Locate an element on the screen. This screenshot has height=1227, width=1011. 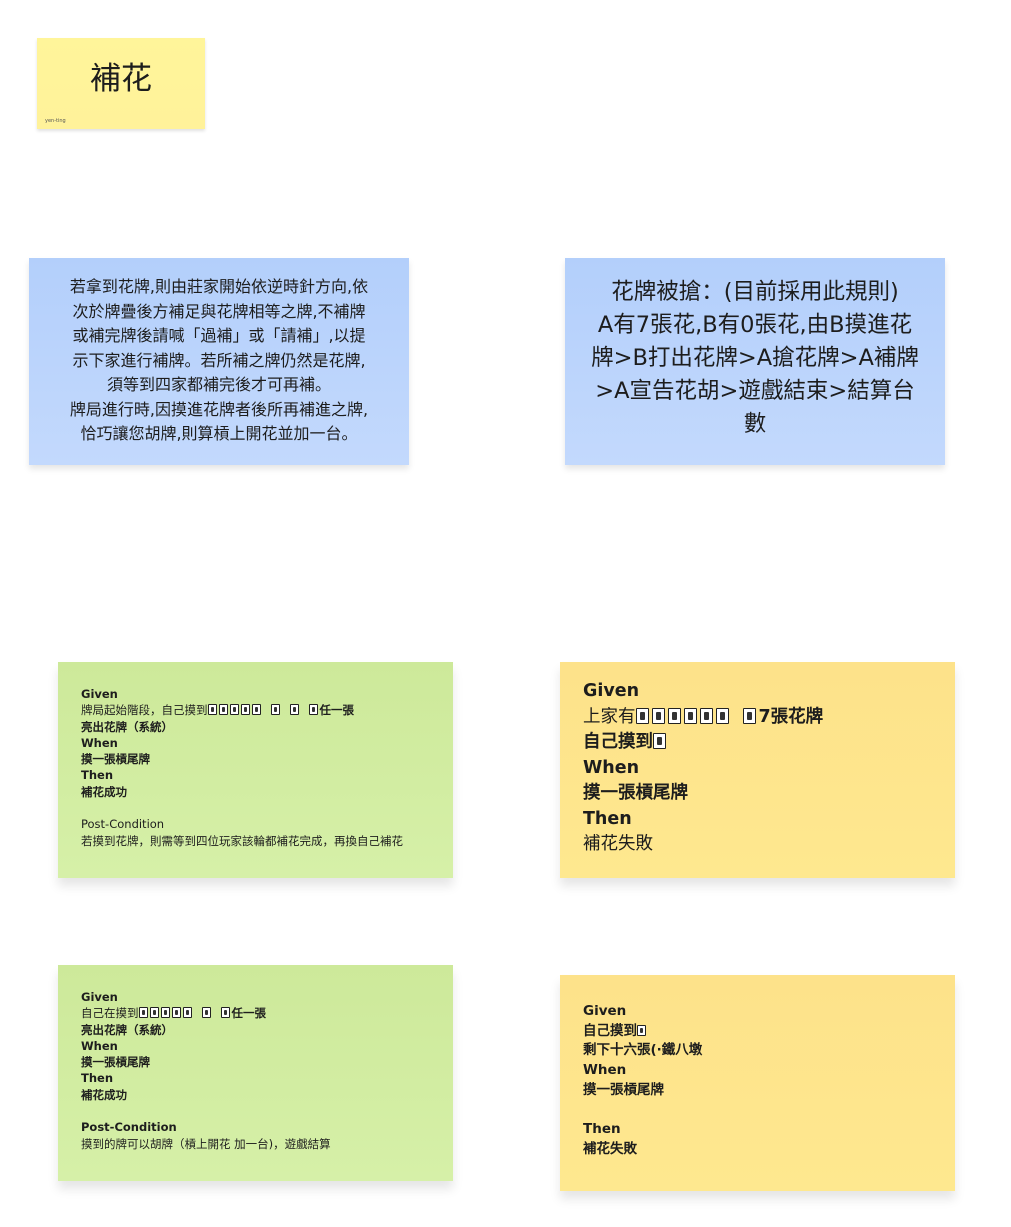
note-title: 補花 is located at coordinates (121, 79).